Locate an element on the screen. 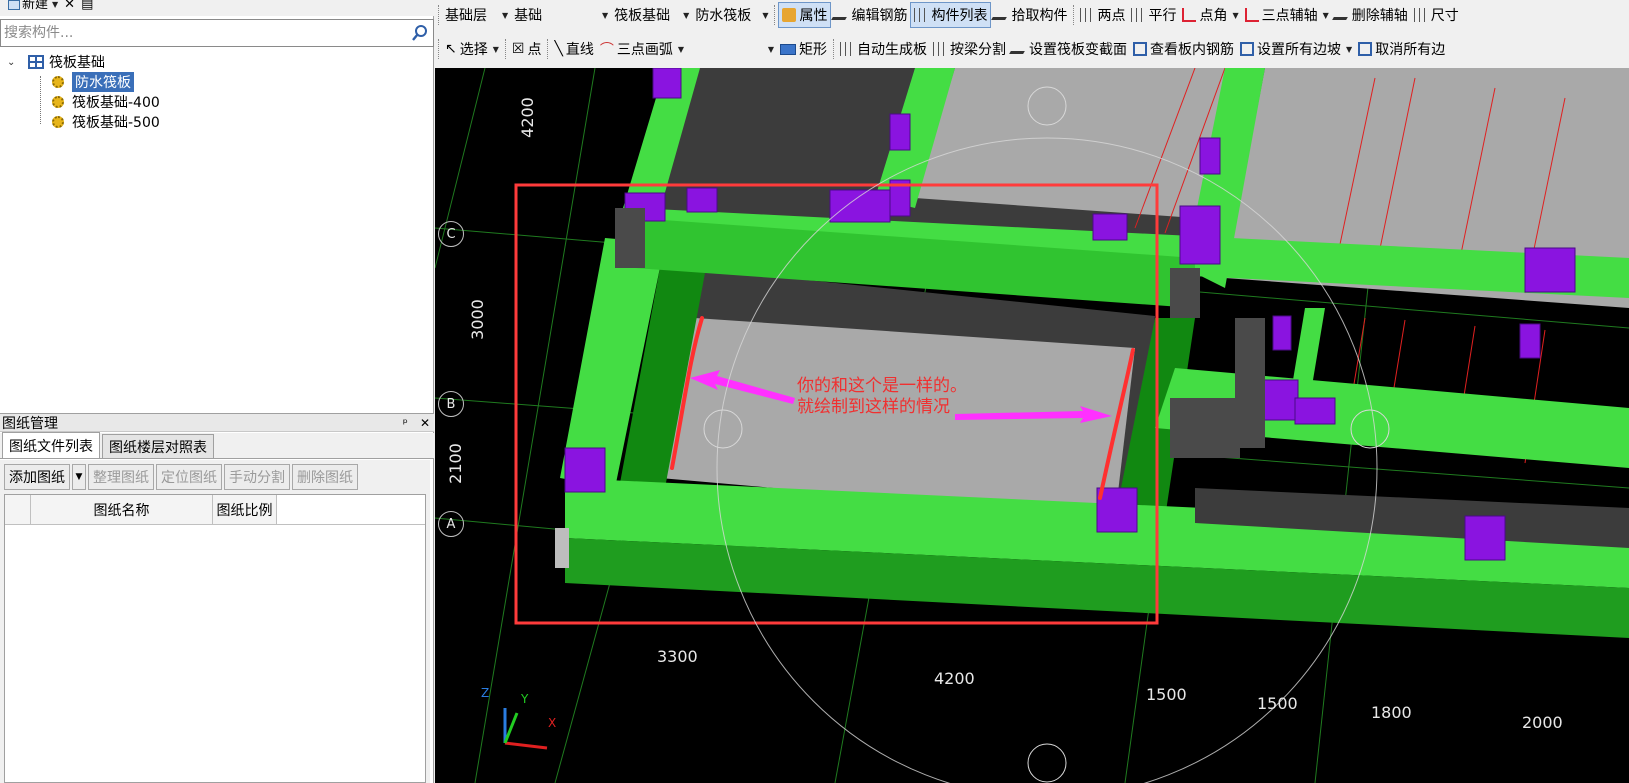 The image size is (1629, 783). auto-generate-slab-button: 自动生成板 is located at coordinates (883, 49).